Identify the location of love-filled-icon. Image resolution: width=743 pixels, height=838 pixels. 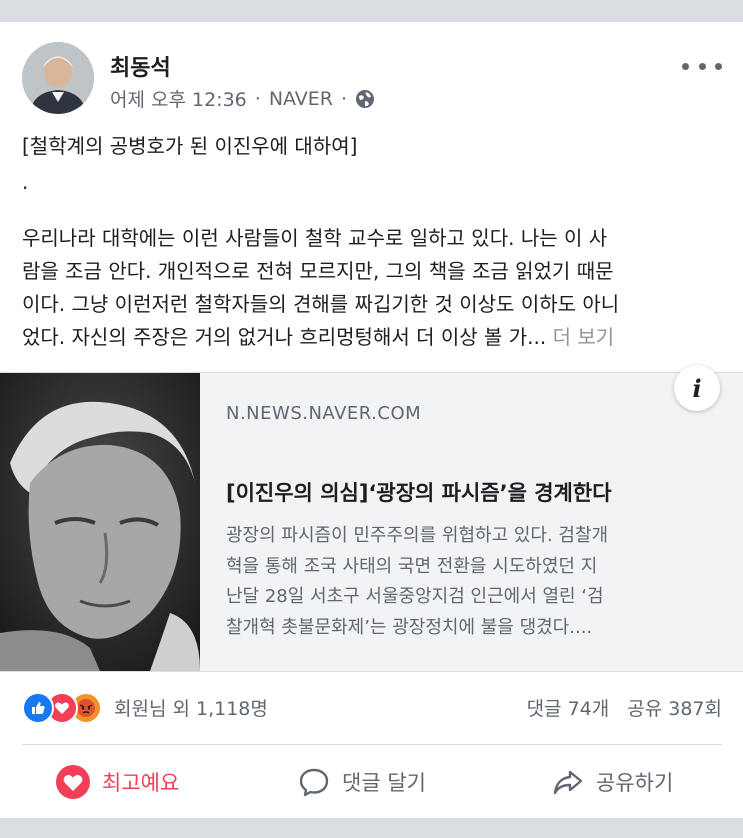
(73, 782).